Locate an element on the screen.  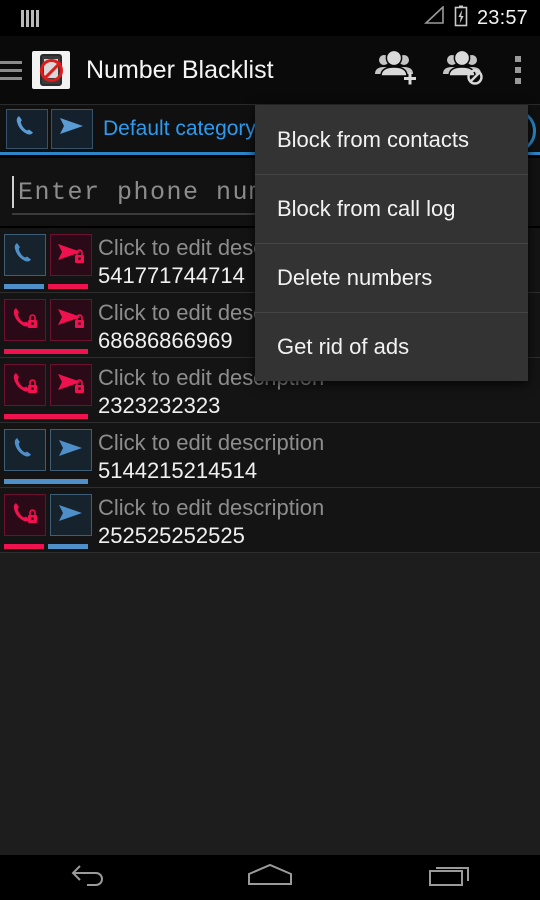
page-title: Number Blacklist is located at coordinates (180, 69).